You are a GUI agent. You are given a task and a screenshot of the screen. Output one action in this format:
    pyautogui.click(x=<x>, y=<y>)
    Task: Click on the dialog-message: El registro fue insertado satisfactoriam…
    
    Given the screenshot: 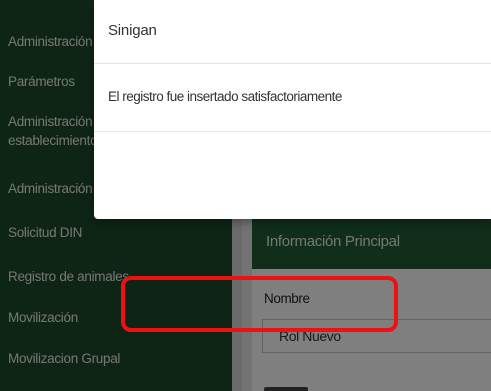 What is the action you would take?
    pyautogui.click(x=225, y=96)
    